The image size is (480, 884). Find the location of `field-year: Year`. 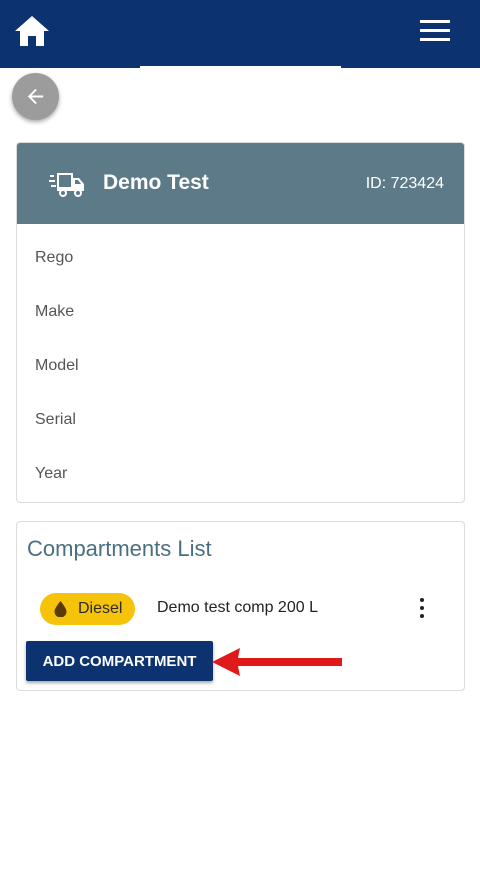

field-year: Year is located at coordinates (51, 473).